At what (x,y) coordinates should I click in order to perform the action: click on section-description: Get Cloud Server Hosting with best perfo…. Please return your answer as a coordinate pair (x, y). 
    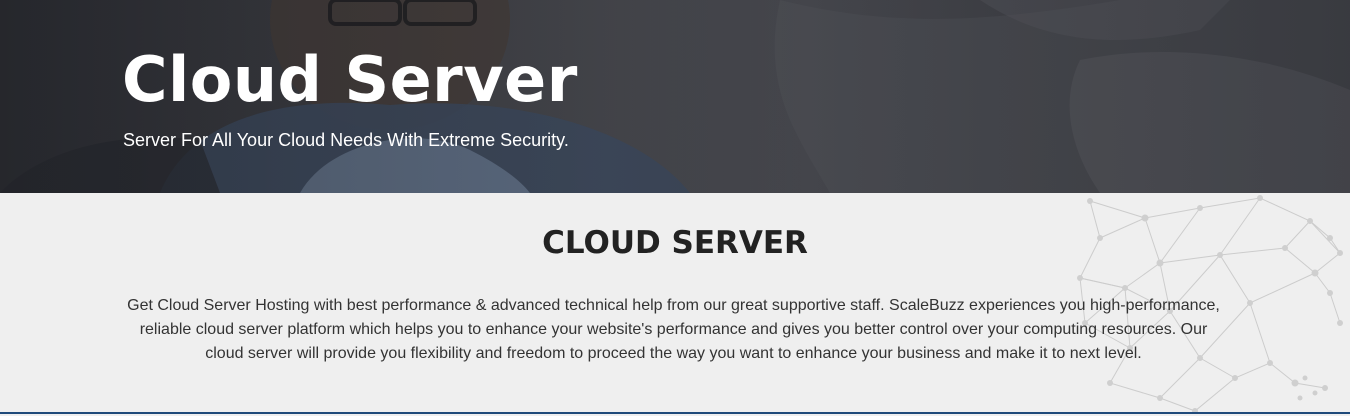
    Looking at the image, I should click on (673, 329).